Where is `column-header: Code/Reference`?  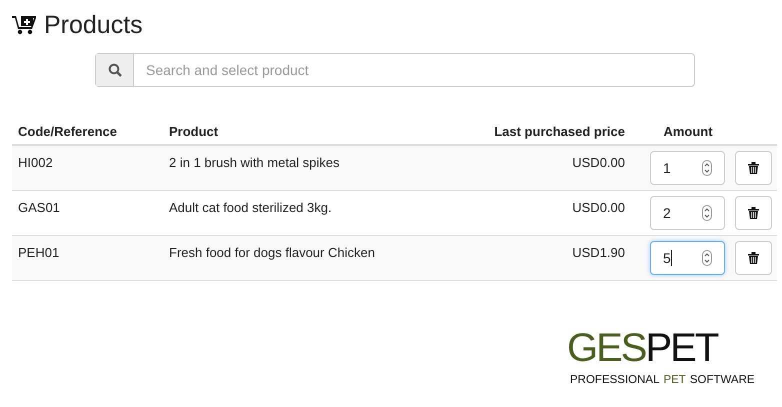 column-header: Code/Reference is located at coordinates (67, 132).